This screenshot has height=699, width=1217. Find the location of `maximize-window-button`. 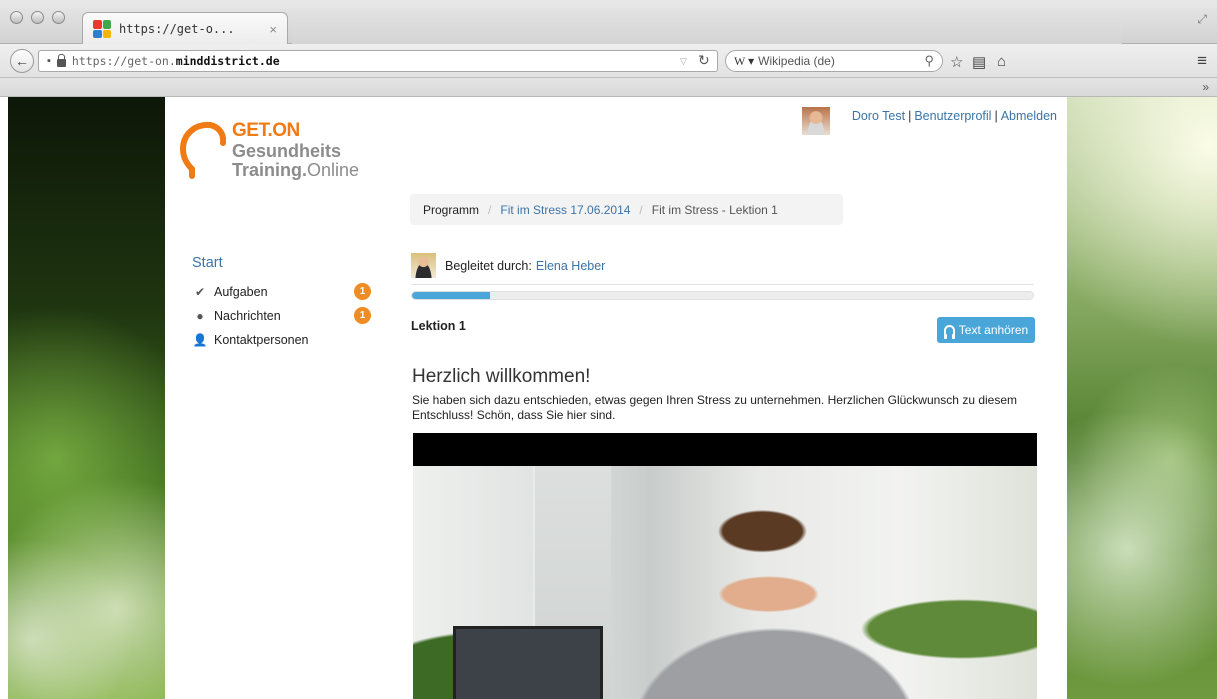

maximize-window-button is located at coordinates (58, 17).